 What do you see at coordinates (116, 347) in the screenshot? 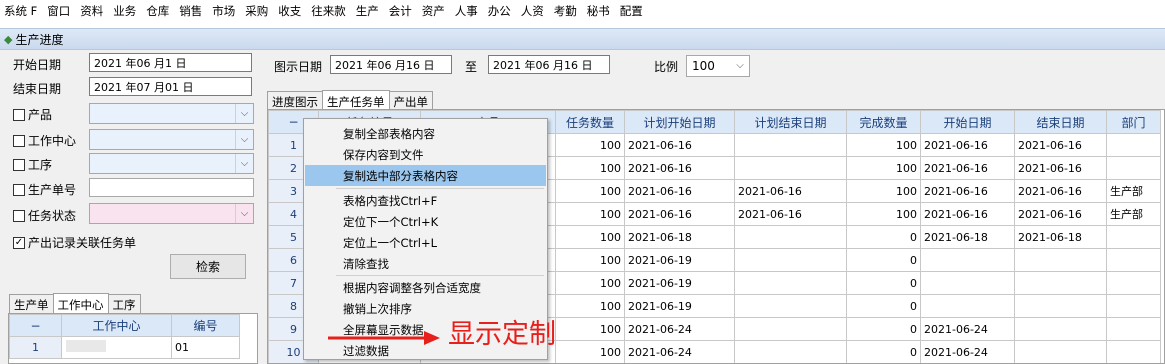
I see `work-center-name-cell` at bounding box center [116, 347].